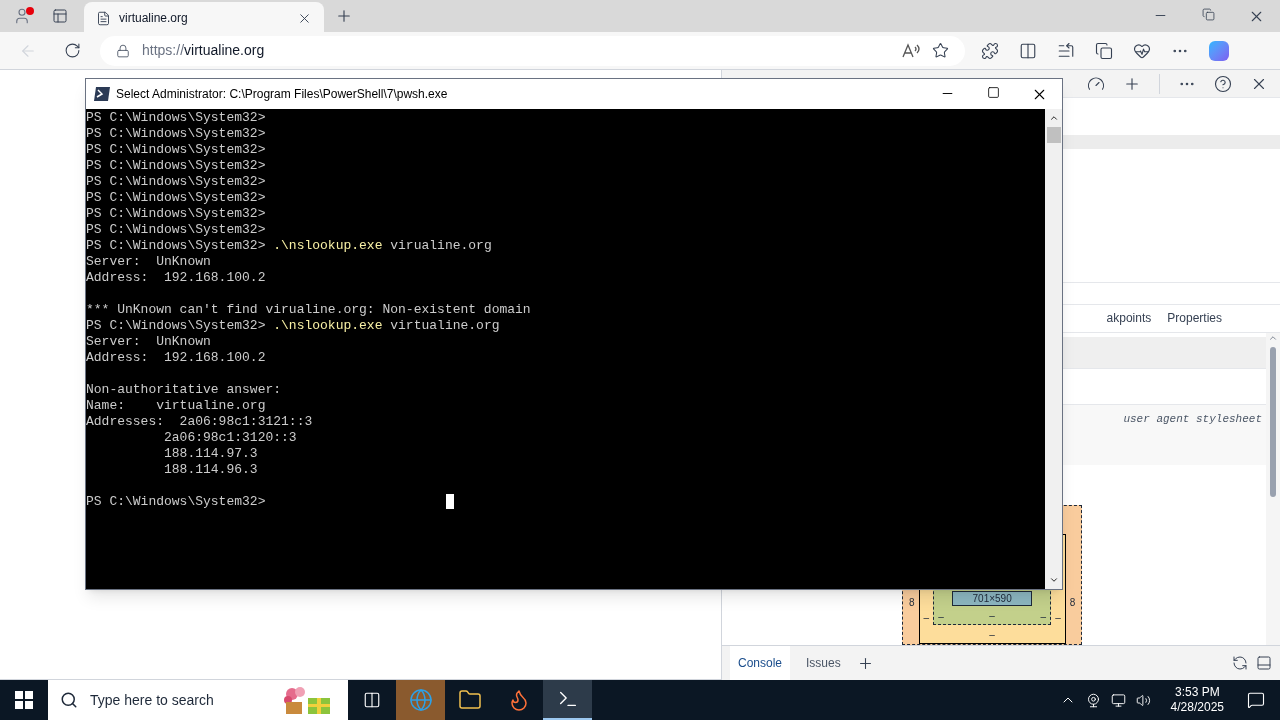 This screenshot has height=720, width=1280. I want to click on drawer-tab: Issues, so click(823, 663).